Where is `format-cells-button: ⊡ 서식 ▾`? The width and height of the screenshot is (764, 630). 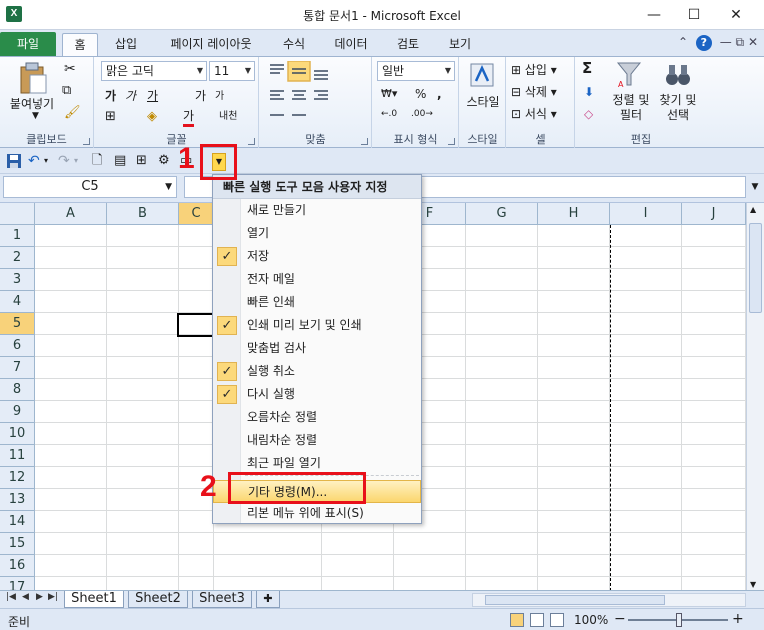
format-cells-button: ⊡ 서식 ▾ is located at coordinates (534, 113).